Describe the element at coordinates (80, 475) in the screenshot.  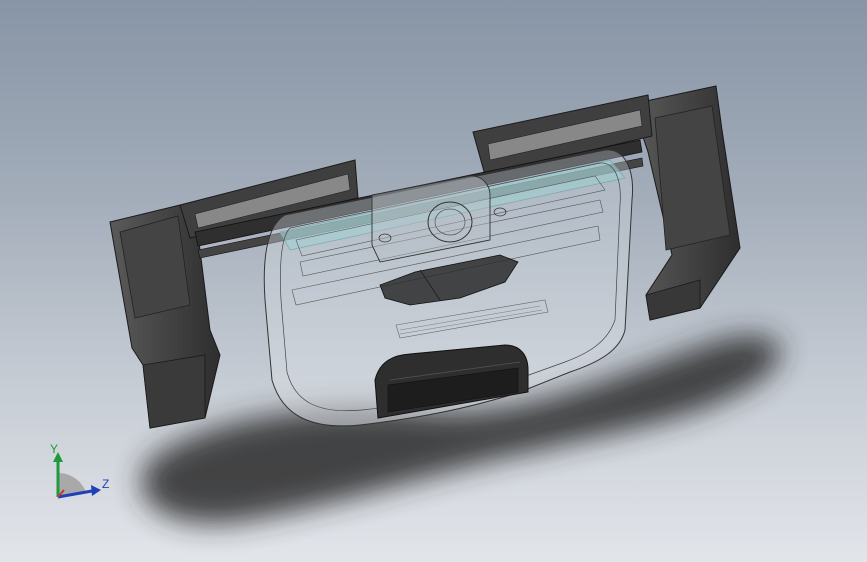
I see `coordinate-triad: Y Z` at that location.